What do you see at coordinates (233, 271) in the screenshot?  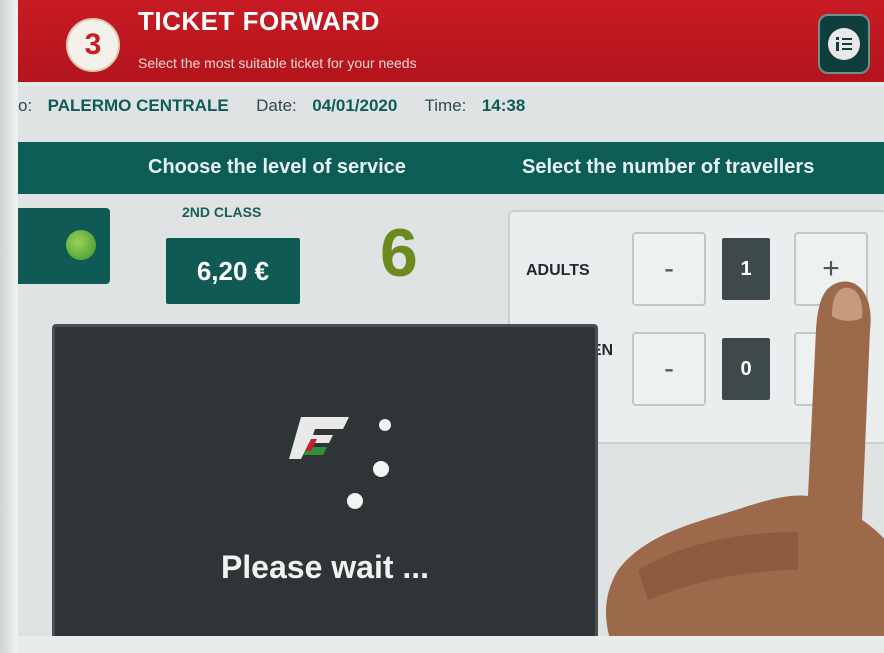 I see `price-button: 6,20 €` at bounding box center [233, 271].